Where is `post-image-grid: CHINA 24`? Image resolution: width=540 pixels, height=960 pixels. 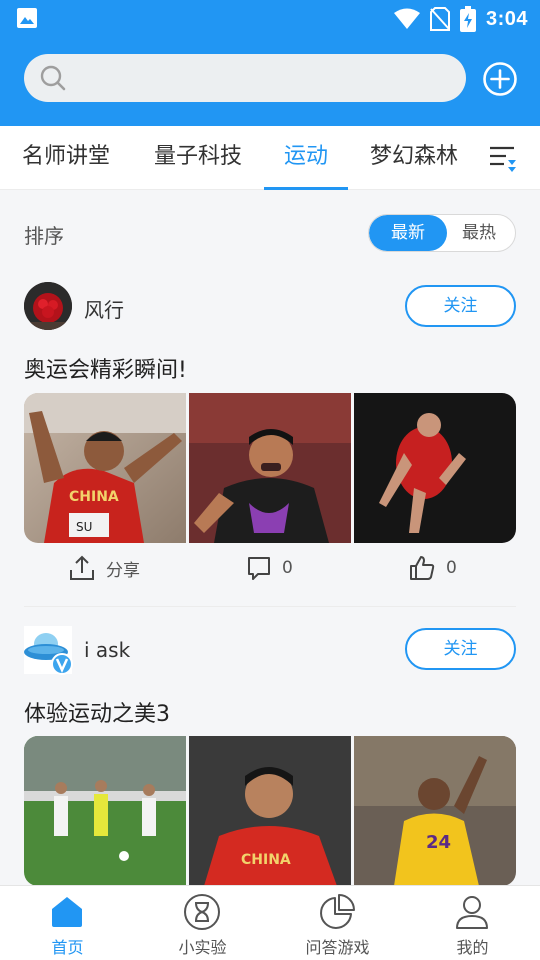 post-image-grid: CHINA 24 is located at coordinates (270, 811).